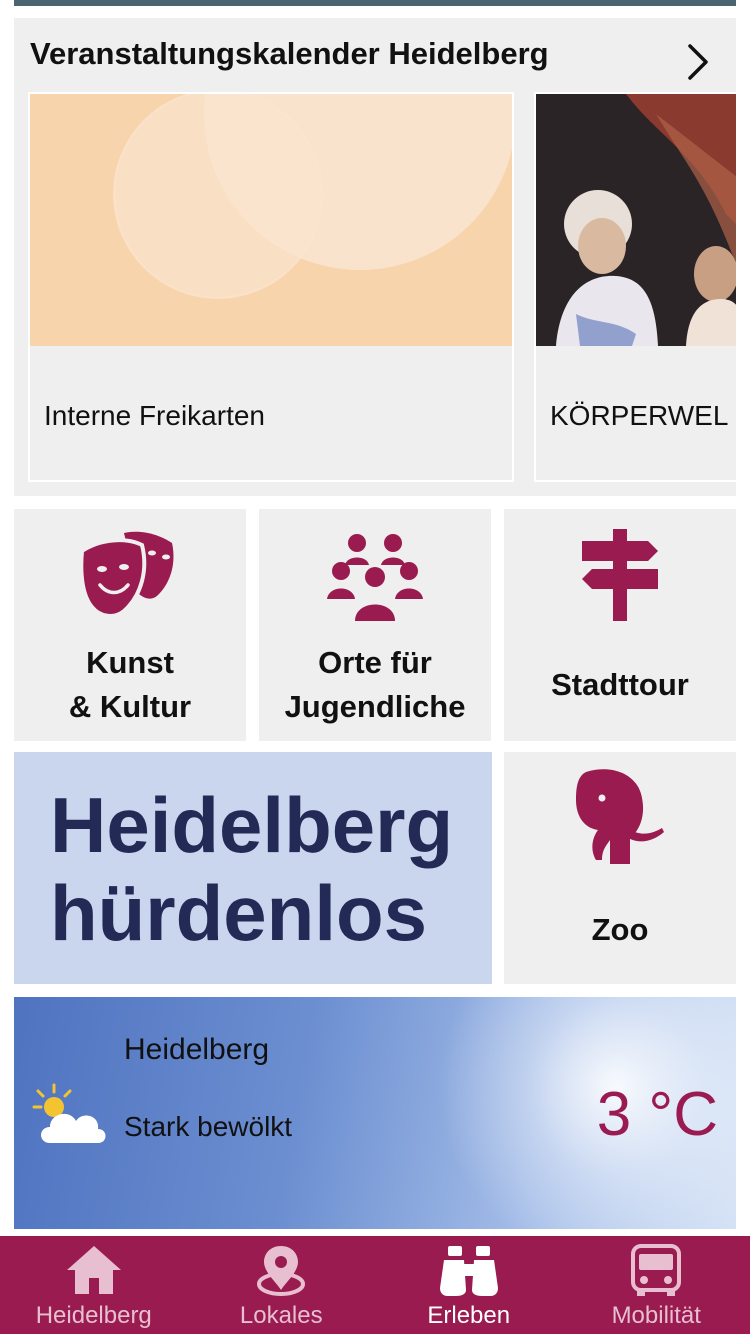 This screenshot has width=750, height=1334. What do you see at coordinates (375, 662) in the screenshot?
I see `tile-label: Orte für` at bounding box center [375, 662].